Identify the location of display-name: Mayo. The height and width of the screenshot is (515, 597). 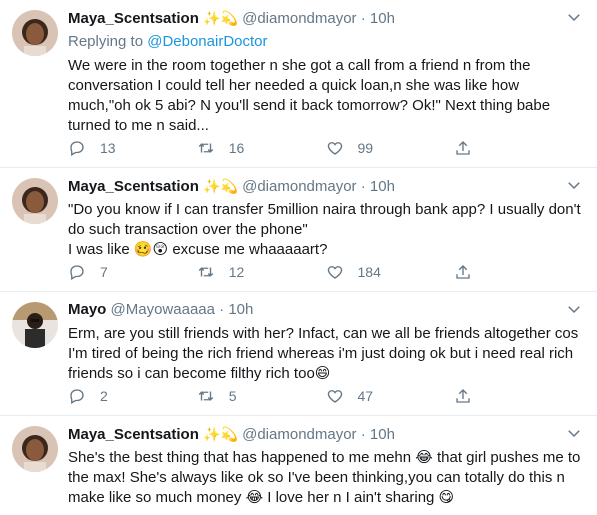
(87, 309).